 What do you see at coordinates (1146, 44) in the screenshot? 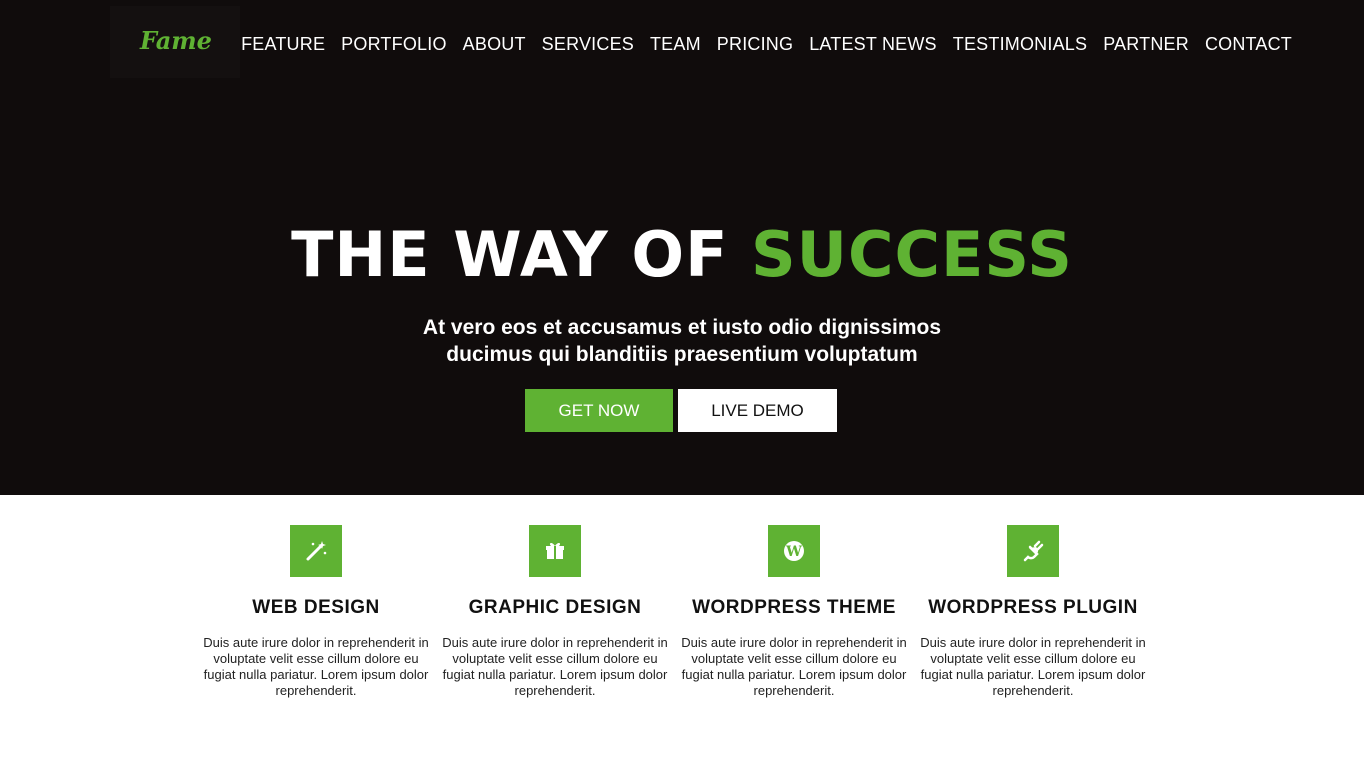
I see `nav-item-partner: PARTNER` at bounding box center [1146, 44].